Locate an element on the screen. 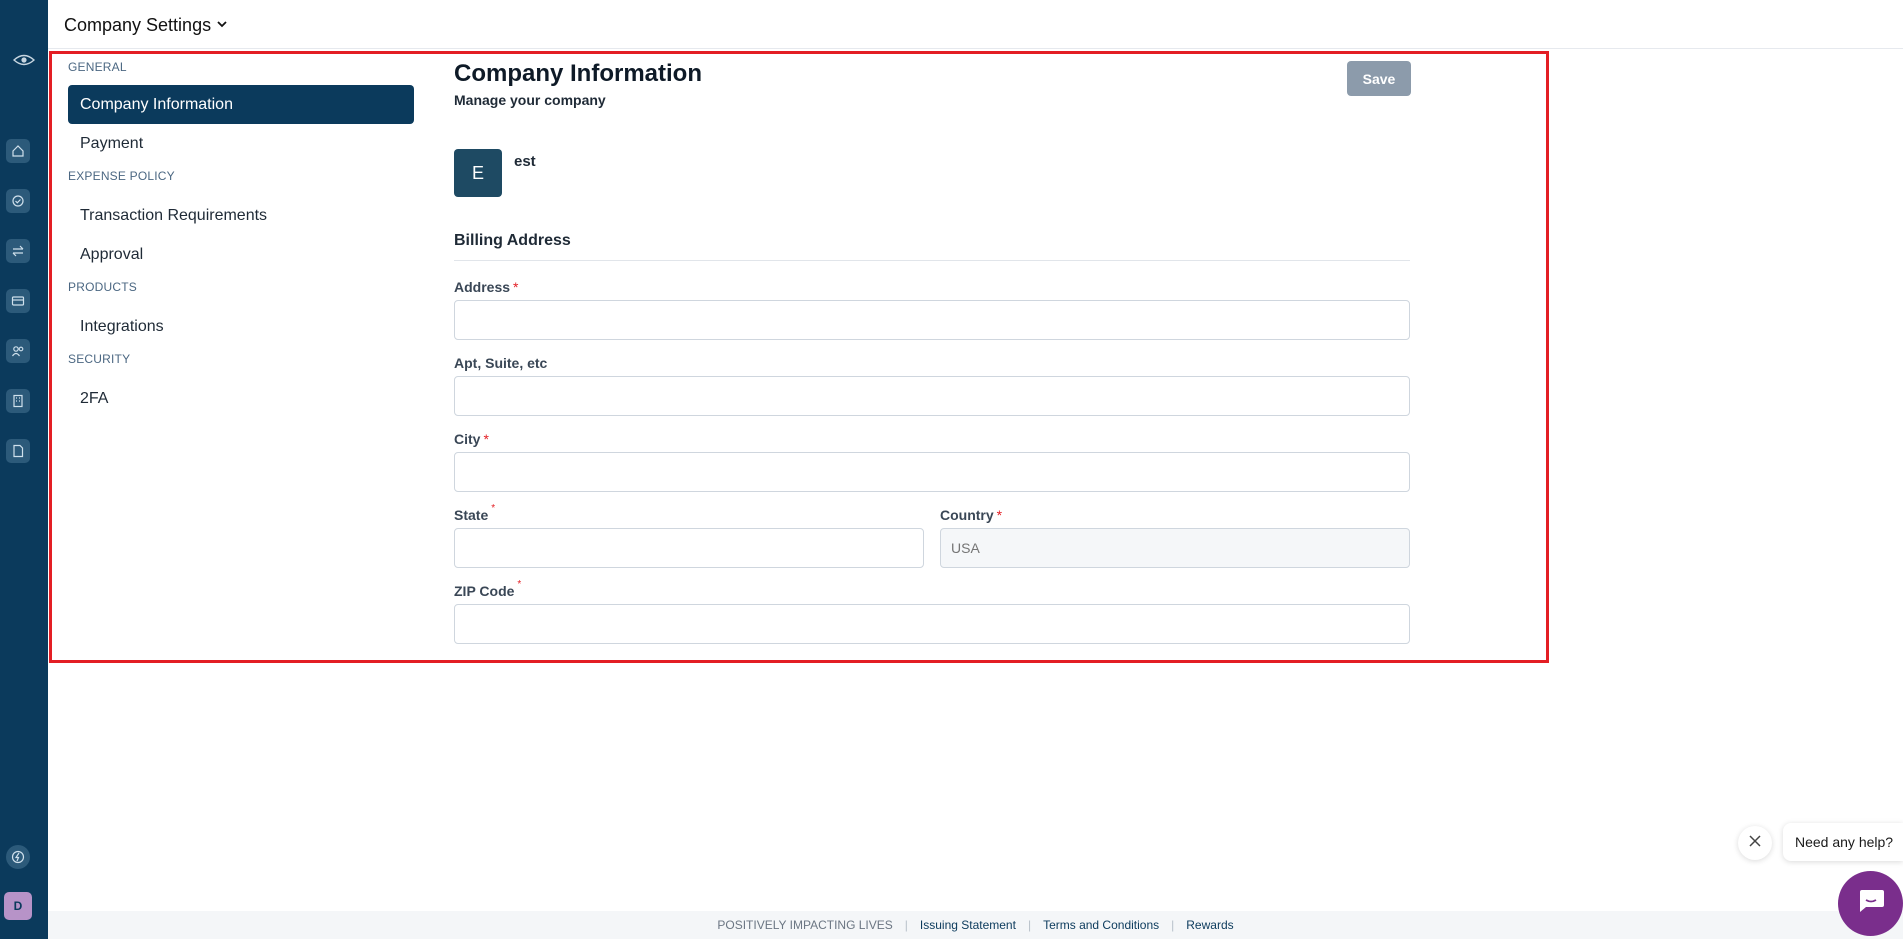 The height and width of the screenshot is (939, 1903). nav-payment: Payment is located at coordinates (241, 143).